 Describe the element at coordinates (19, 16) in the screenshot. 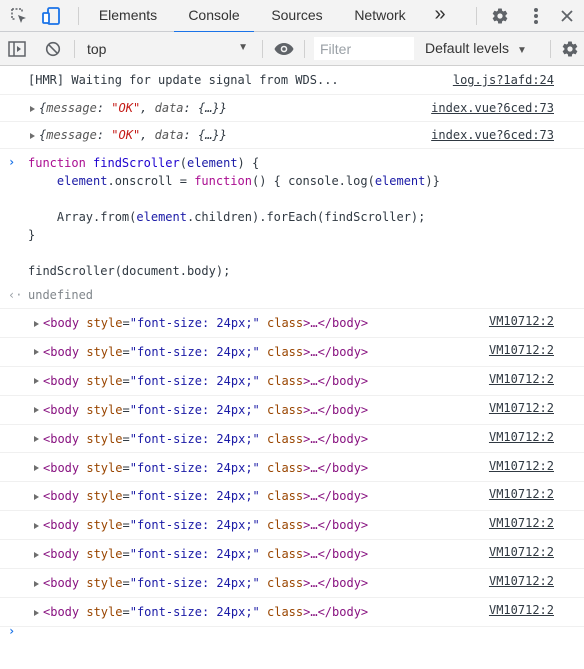

I see `inspect-element-icon` at that location.